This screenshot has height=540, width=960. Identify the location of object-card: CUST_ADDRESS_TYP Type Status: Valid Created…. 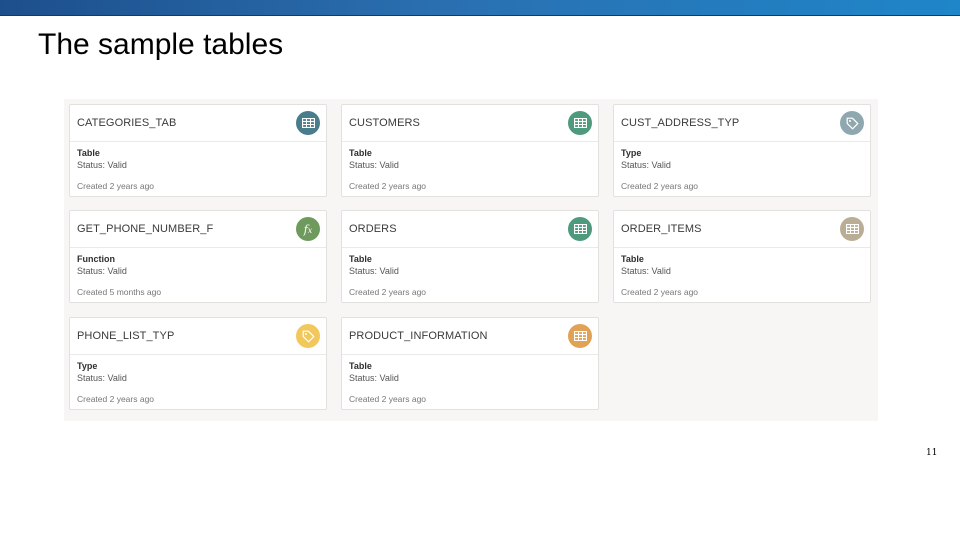
(742, 150).